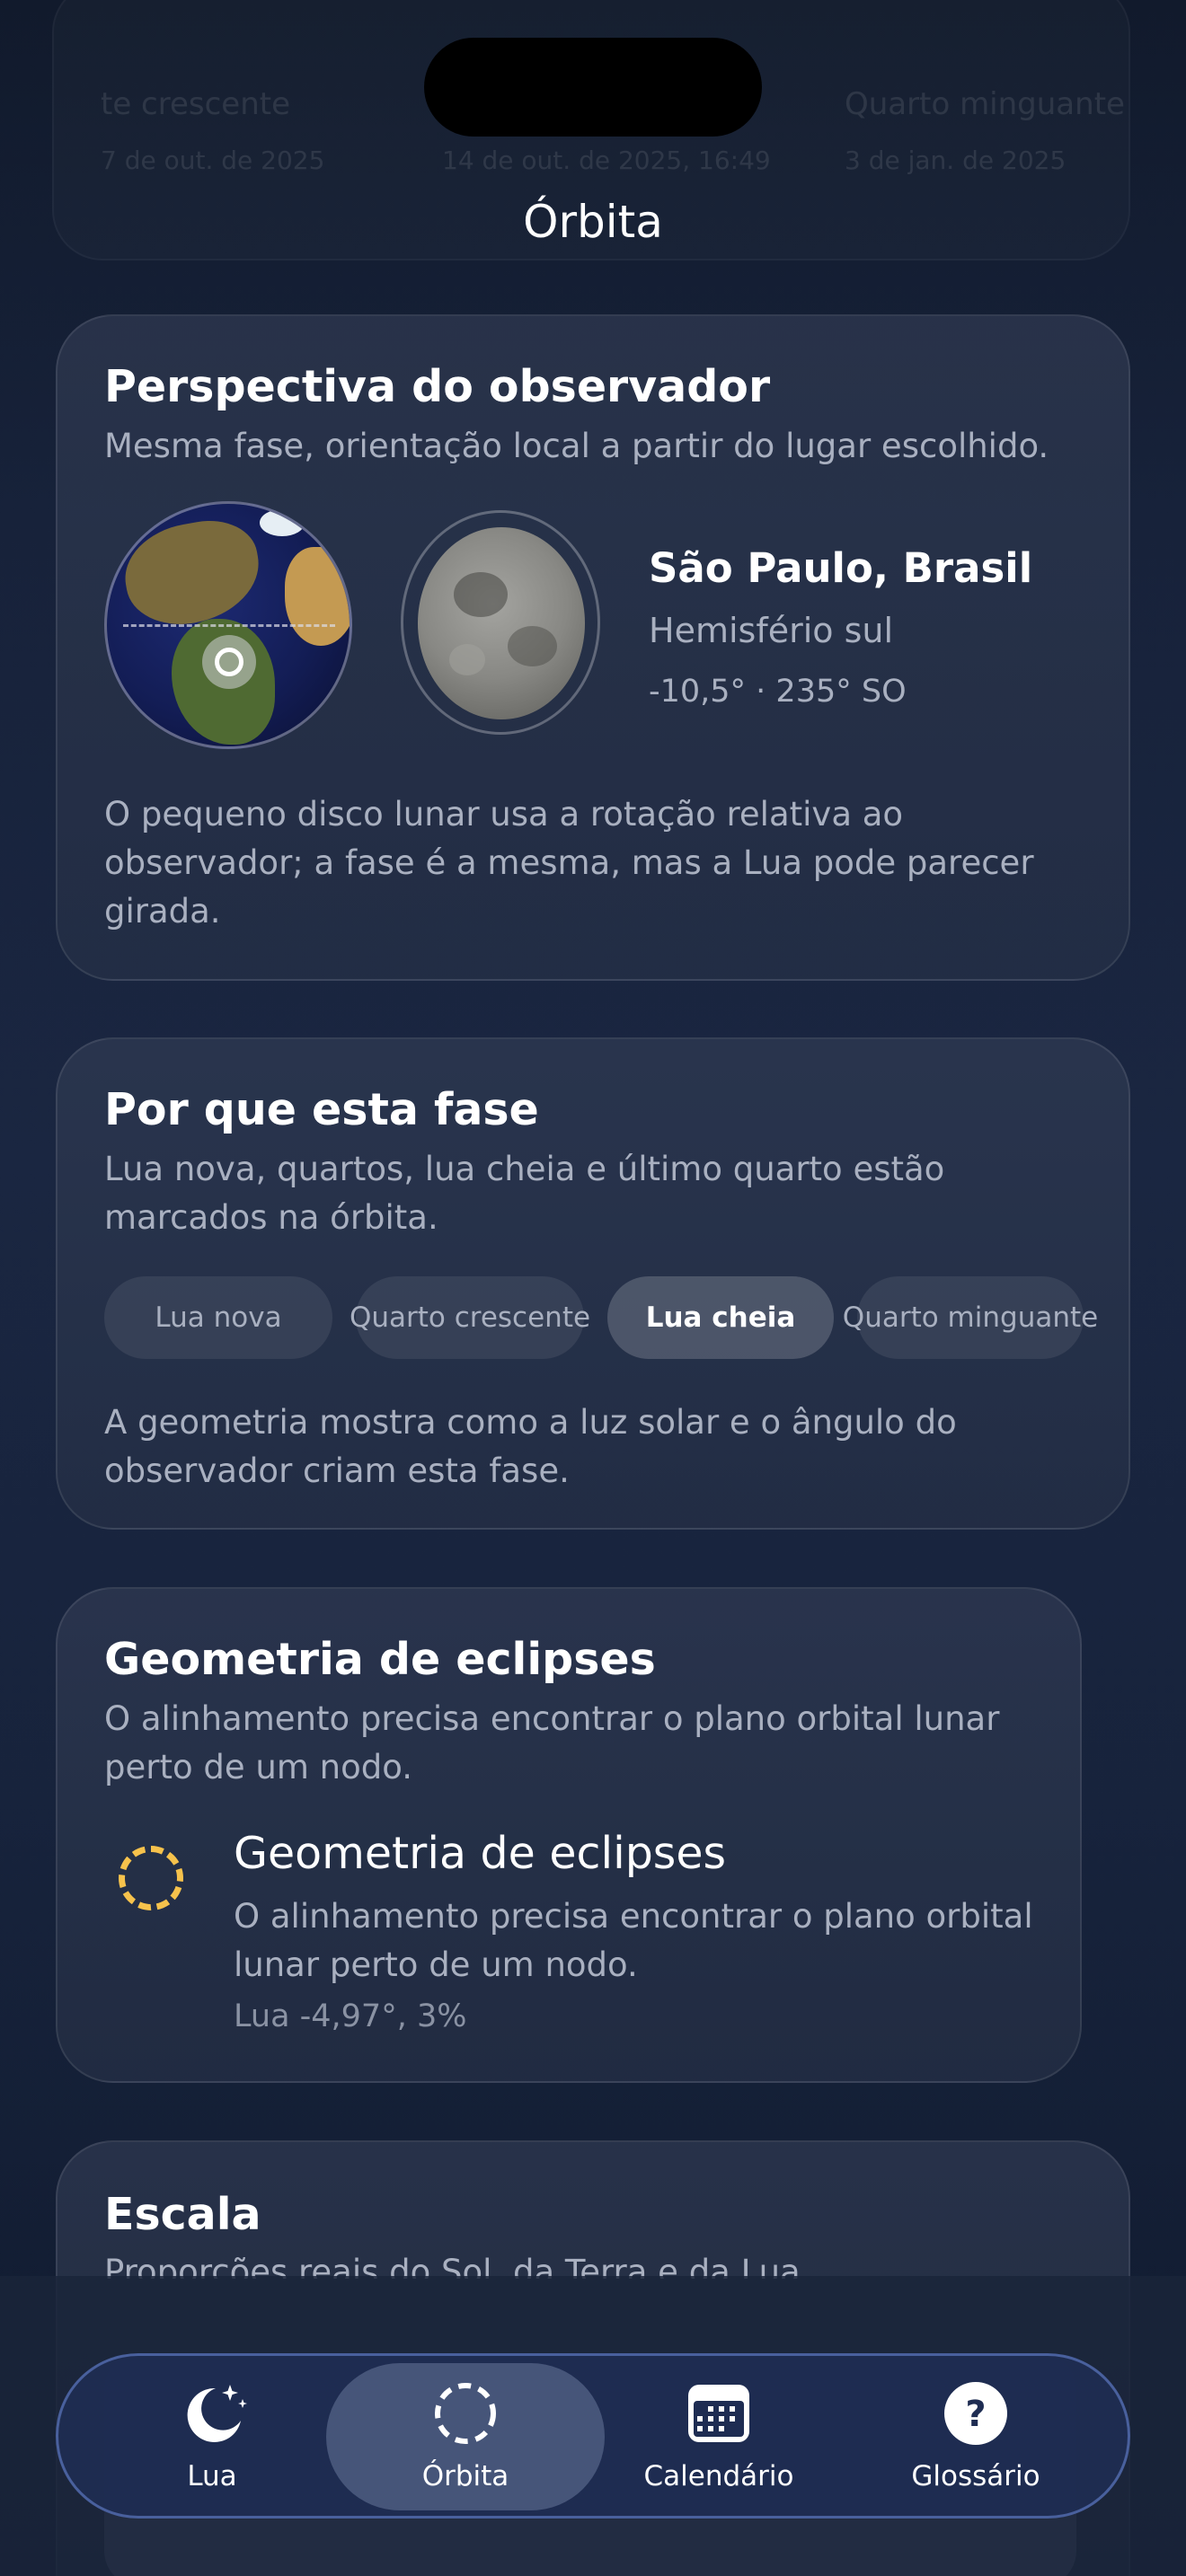 This screenshot has height=2576, width=1186. I want to click on tab-calendario: Calendário, so click(719, 2436).